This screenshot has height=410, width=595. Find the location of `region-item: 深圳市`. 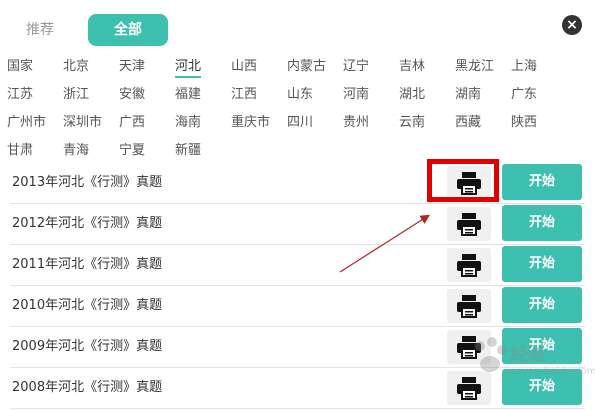

region-item: 深圳市 is located at coordinates (91, 126).